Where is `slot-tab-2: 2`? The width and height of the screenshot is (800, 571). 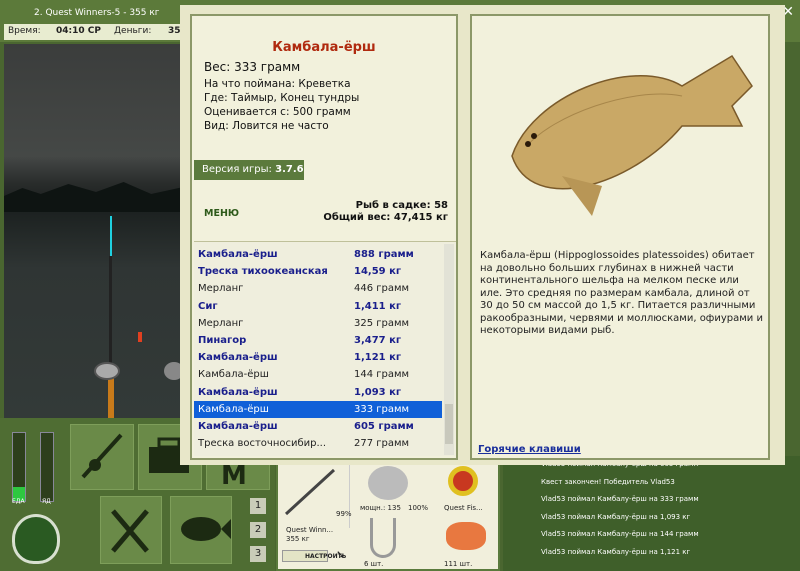 slot-tab-2: 2 is located at coordinates (258, 530).